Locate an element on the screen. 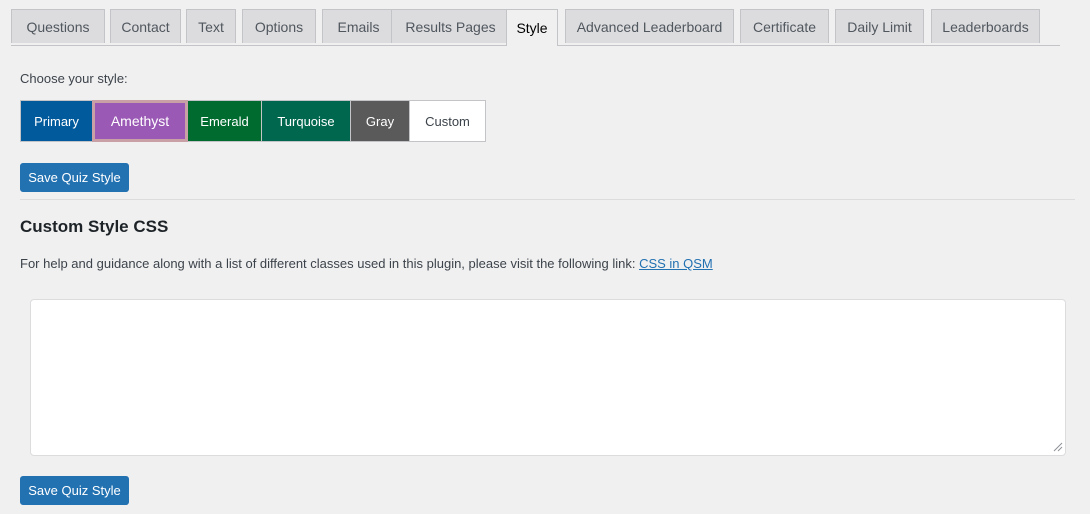 The image size is (1090, 514). section-divider is located at coordinates (547, 199).